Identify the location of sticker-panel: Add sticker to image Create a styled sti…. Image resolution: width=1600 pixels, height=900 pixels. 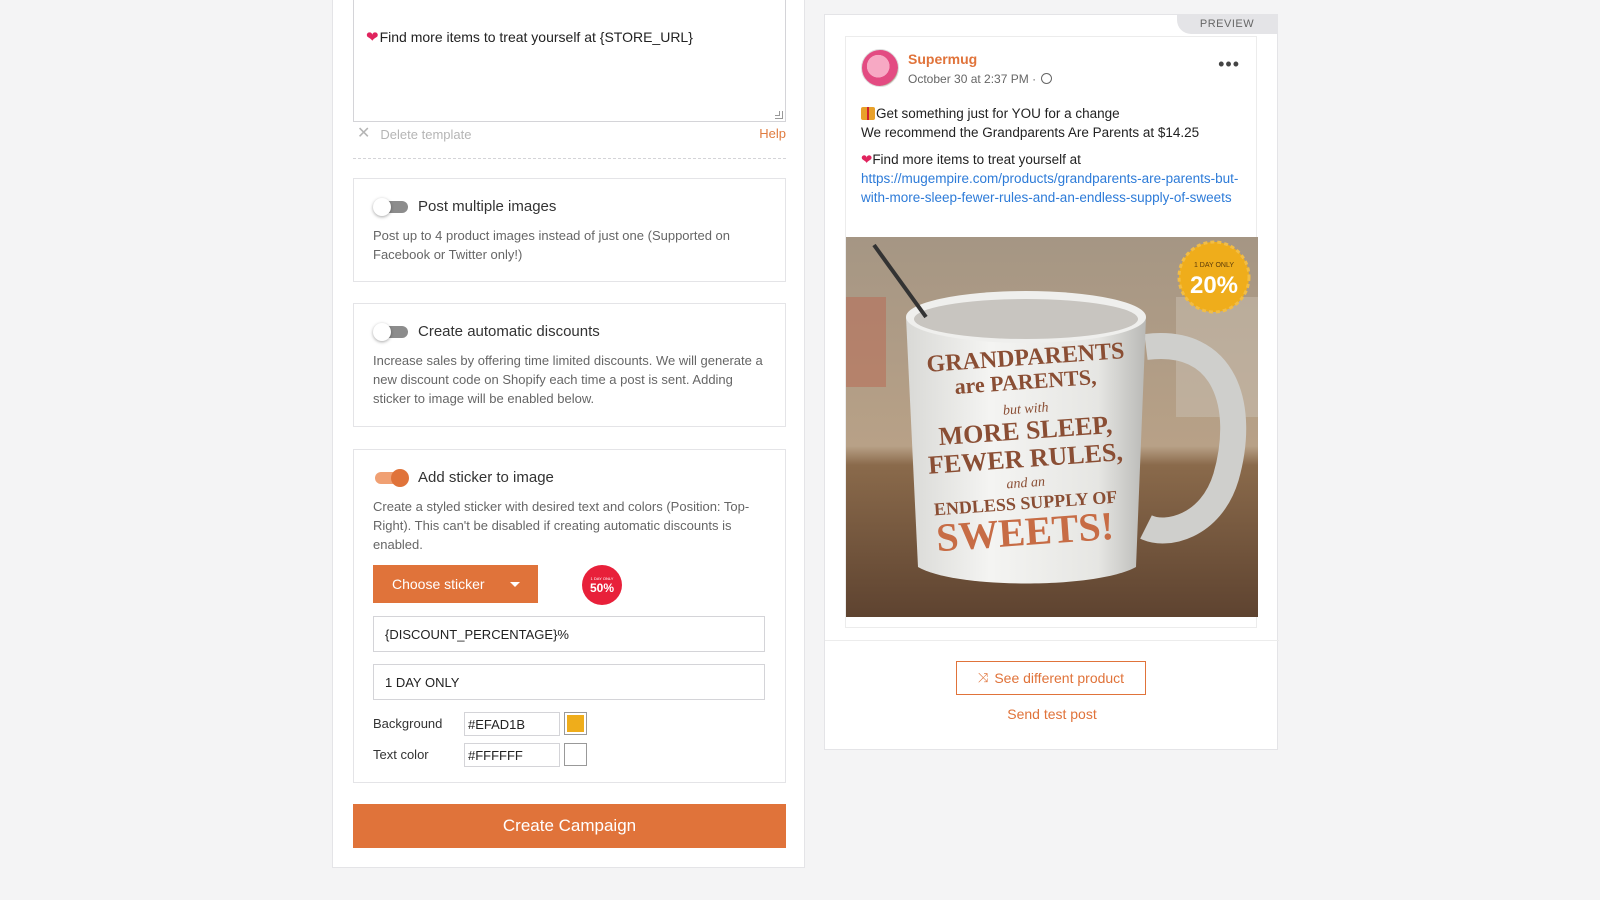
(569, 616).